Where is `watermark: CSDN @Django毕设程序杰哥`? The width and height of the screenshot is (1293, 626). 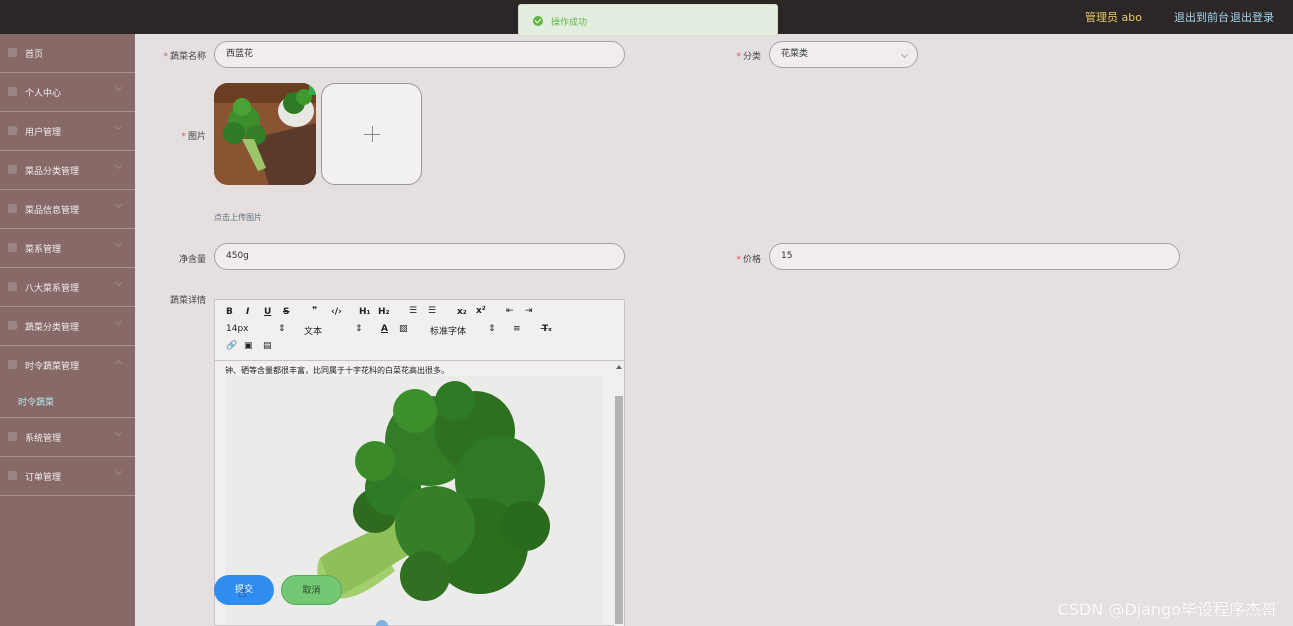
watermark: CSDN @Django毕设程序杰哥 is located at coordinates (1167, 609).